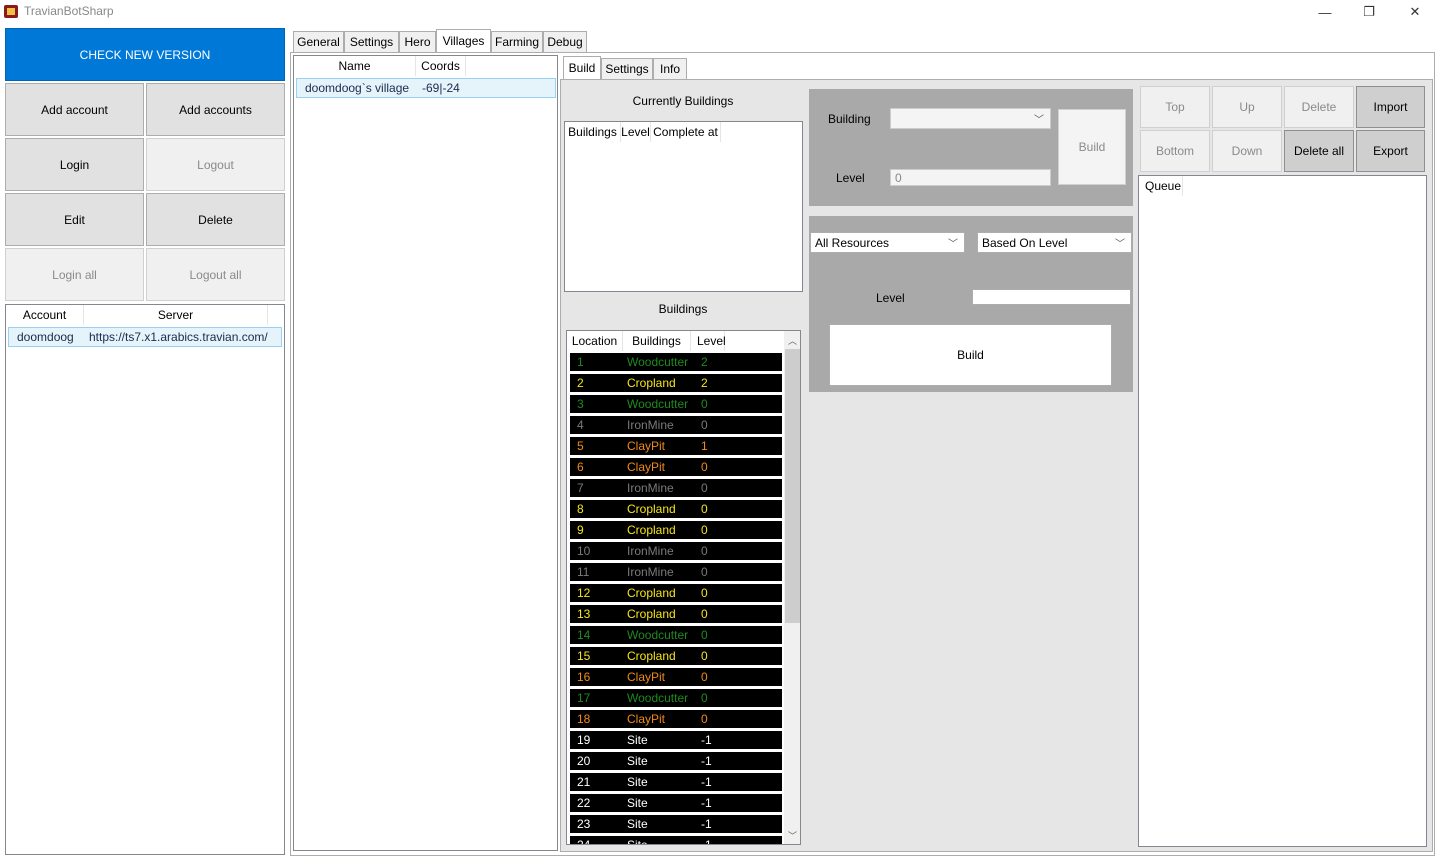 The image size is (1440, 856). Describe the element at coordinates (676, 677) in the screenshot. I see `table-row: 16 ClayPit 0` at that location.